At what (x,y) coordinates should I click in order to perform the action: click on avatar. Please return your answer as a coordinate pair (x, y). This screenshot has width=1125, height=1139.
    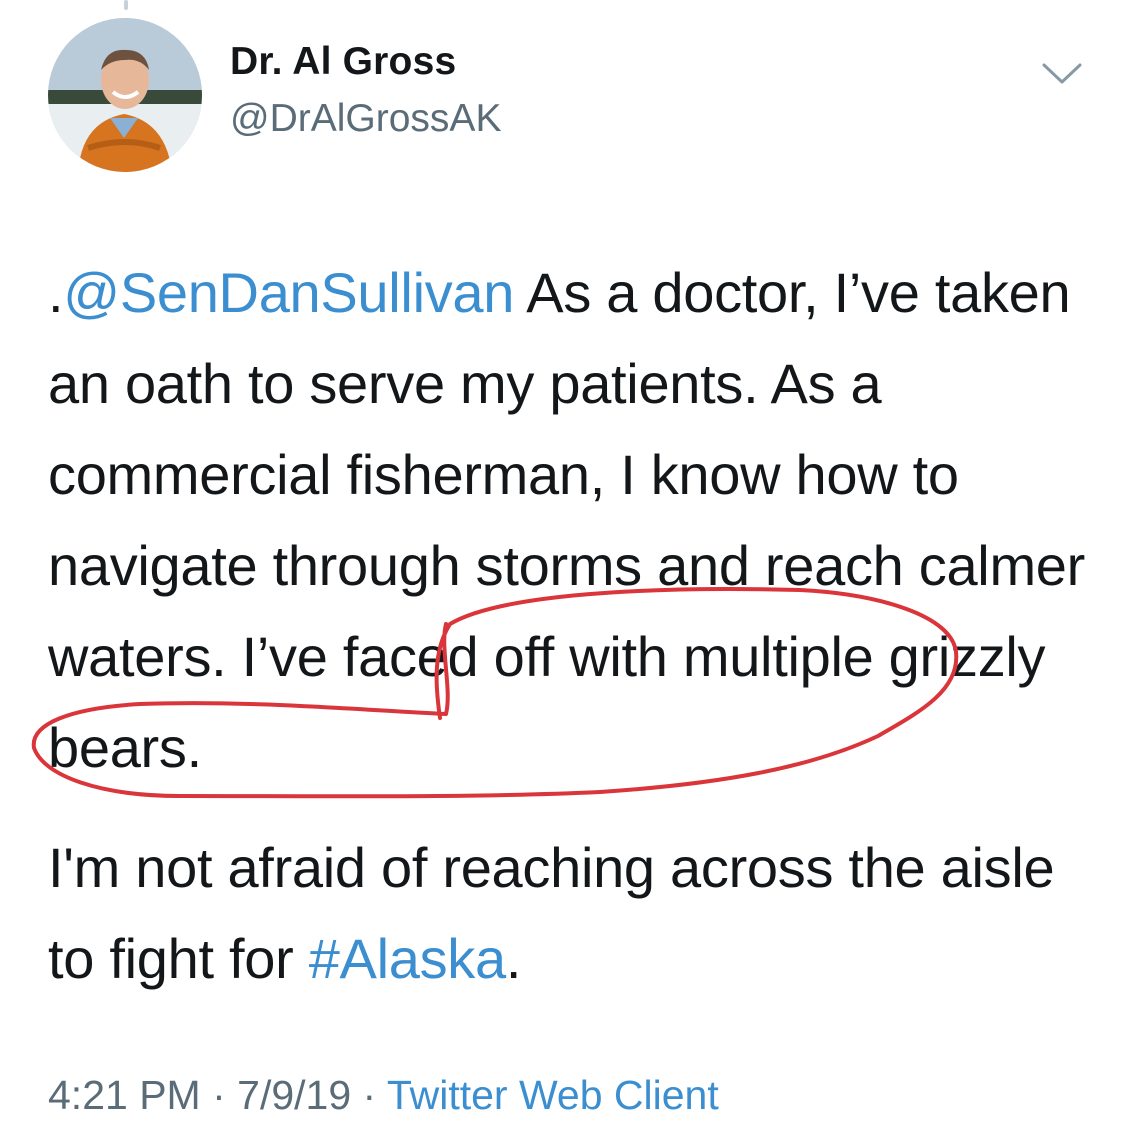
    Looking at the image, I should click on (125, 95).